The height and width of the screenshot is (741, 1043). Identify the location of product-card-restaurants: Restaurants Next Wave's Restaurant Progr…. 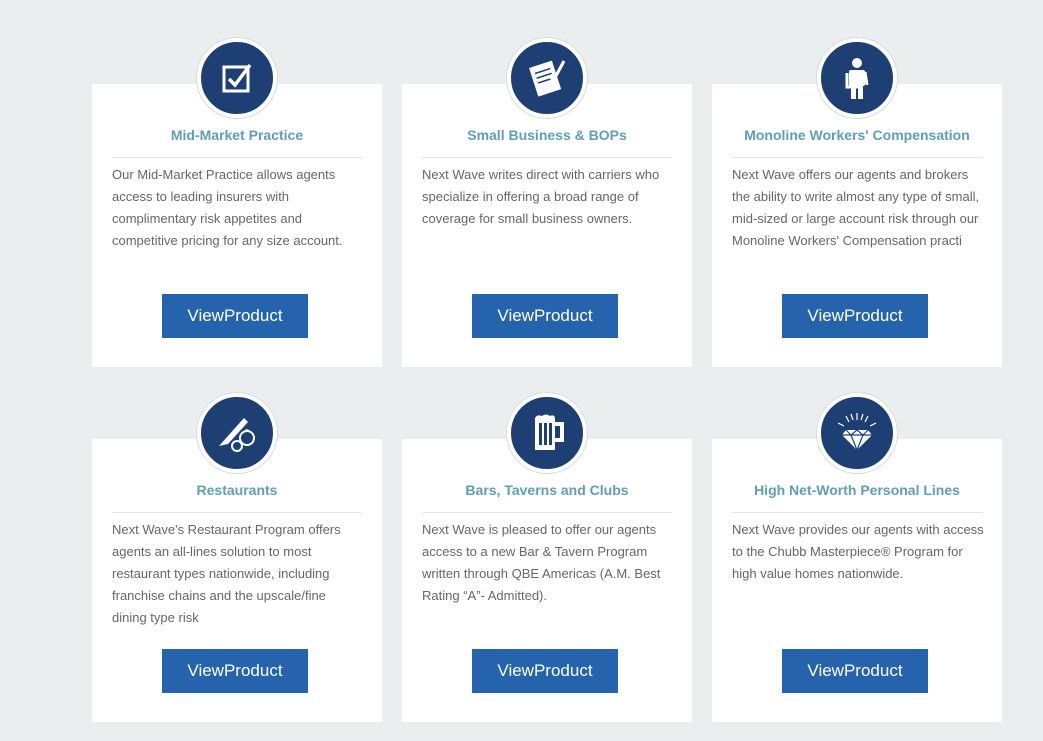
(237, 557).